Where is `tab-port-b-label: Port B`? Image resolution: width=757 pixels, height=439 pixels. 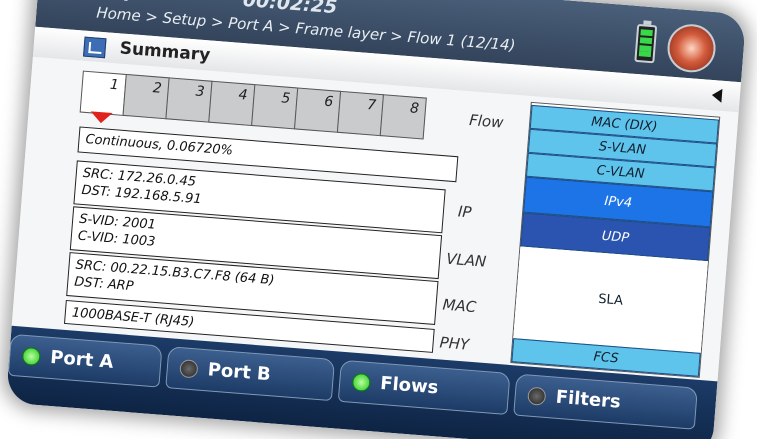
tab-port-b-label: Port B is located at coordinates (239, 372).